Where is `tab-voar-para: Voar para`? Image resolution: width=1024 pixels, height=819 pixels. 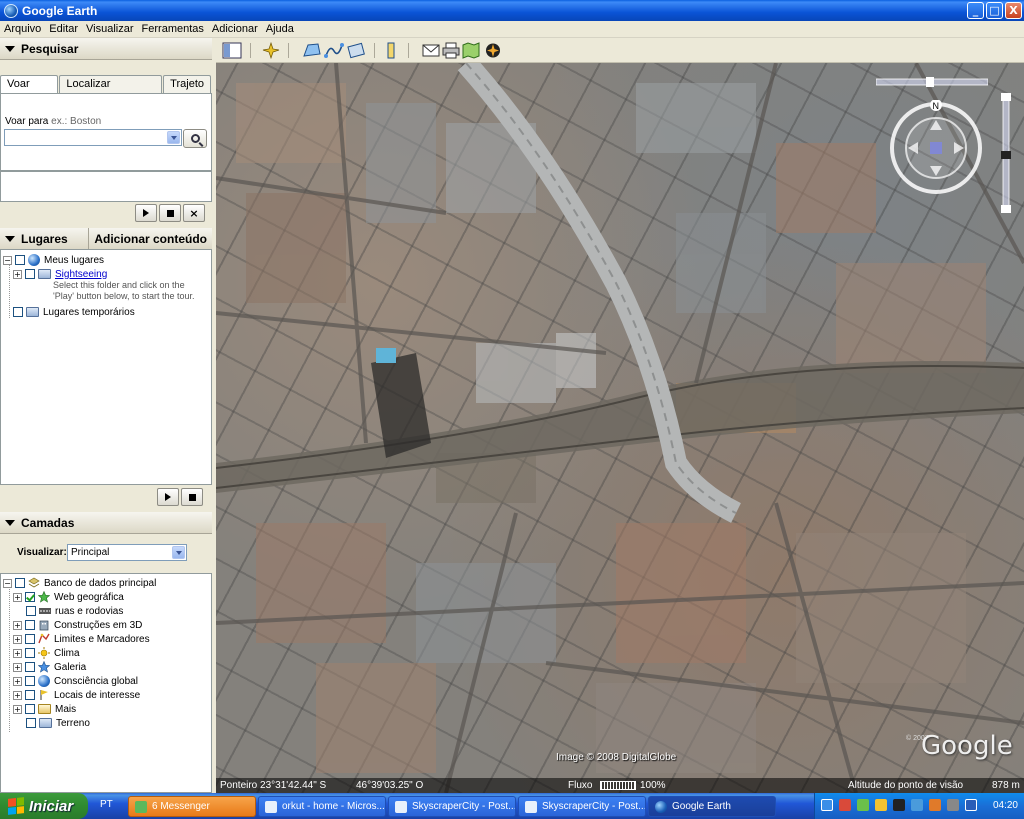 tab-voar-para: Voar para is located at coordinates (29, 88).